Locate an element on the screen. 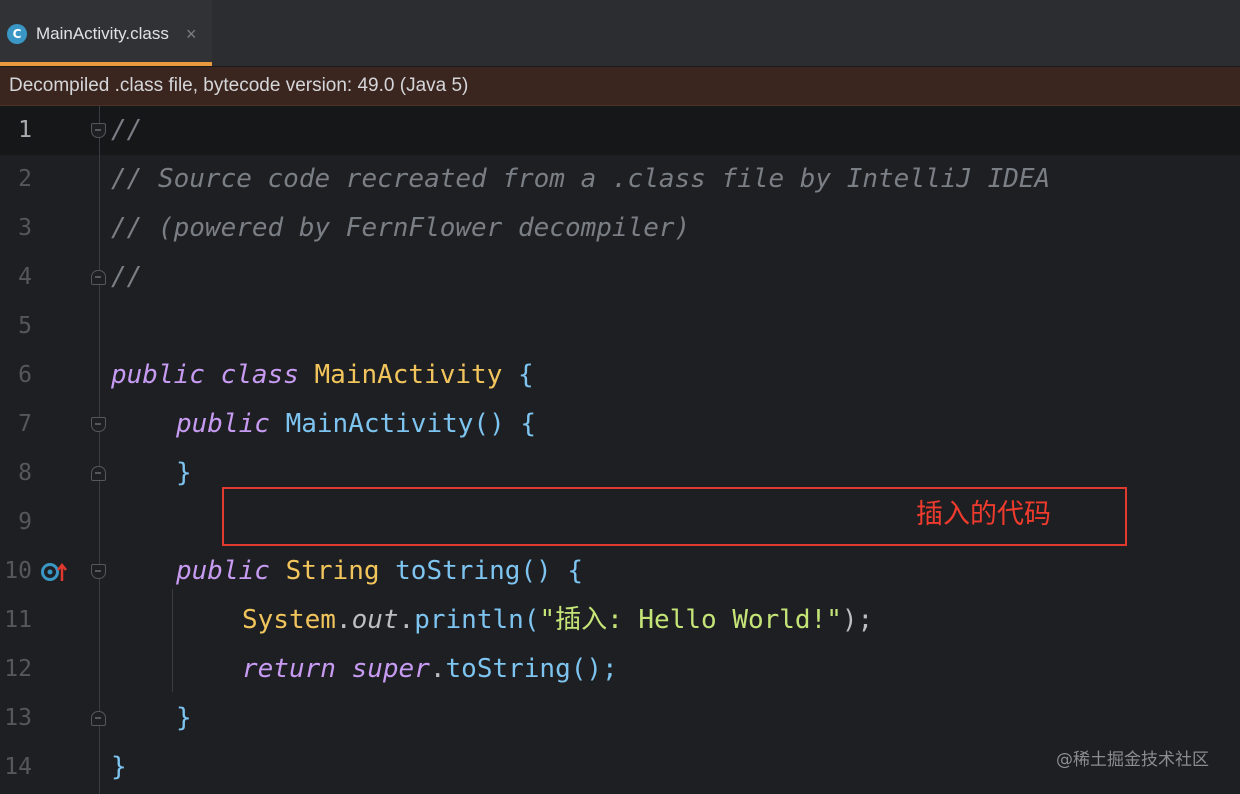  code-text: public class MainActivity { is located at coordinates (322, 375).